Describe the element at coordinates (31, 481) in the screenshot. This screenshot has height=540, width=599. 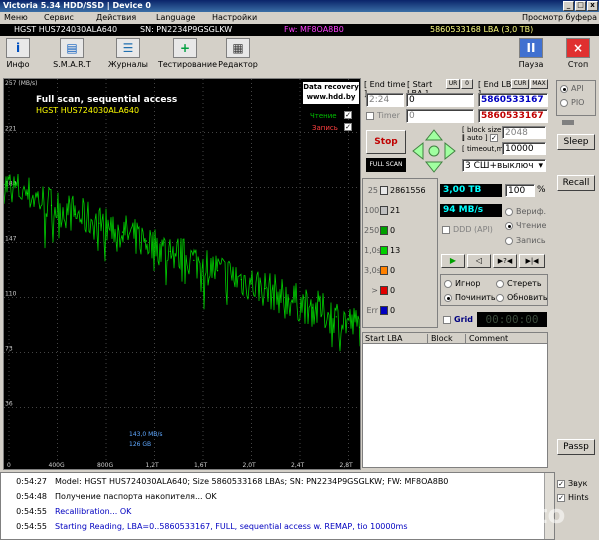
I see `log-time: 0:54:27` at that location.